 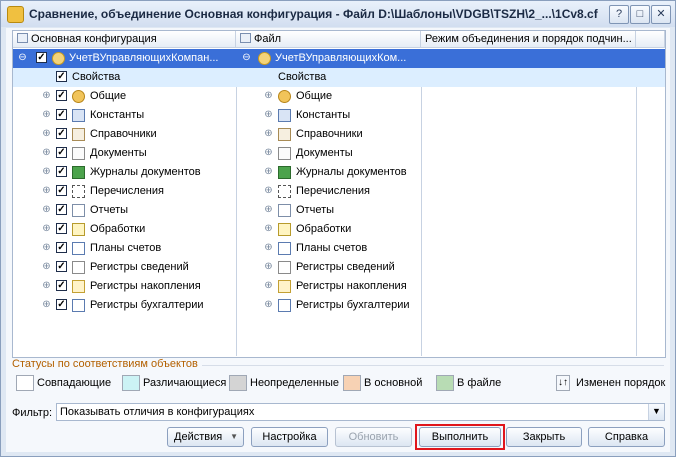 I want to click on item-label-file: Журналы документов, so click(x=351, y=172).